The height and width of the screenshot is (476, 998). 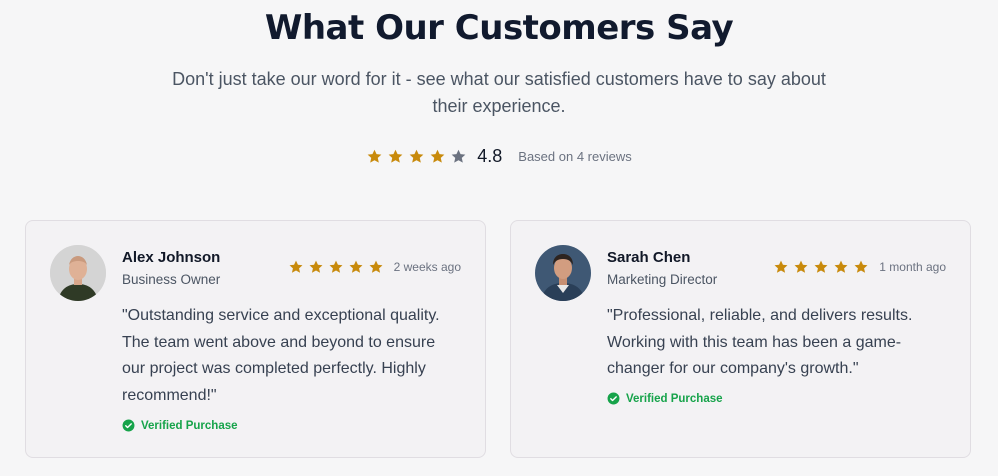 What do you see at coordinates (490, 156) in the screenshot?
I see `average-rating: 4.8` at bounding box center [490, 156].